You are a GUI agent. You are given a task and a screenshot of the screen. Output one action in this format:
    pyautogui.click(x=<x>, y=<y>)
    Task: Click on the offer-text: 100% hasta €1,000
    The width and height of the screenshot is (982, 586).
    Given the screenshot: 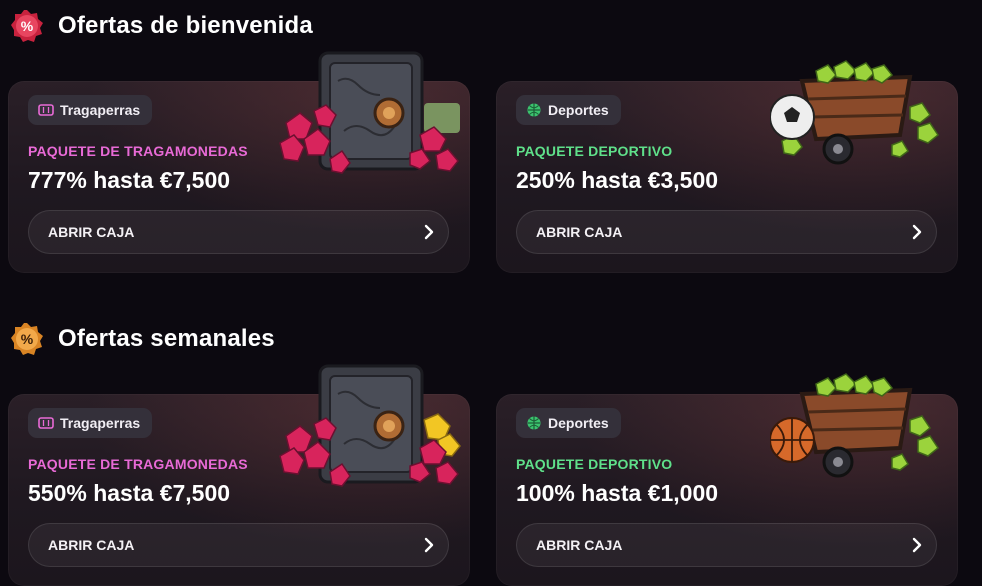 What is the action you would take?
    pyautogui.click(x=617, y=493)
    